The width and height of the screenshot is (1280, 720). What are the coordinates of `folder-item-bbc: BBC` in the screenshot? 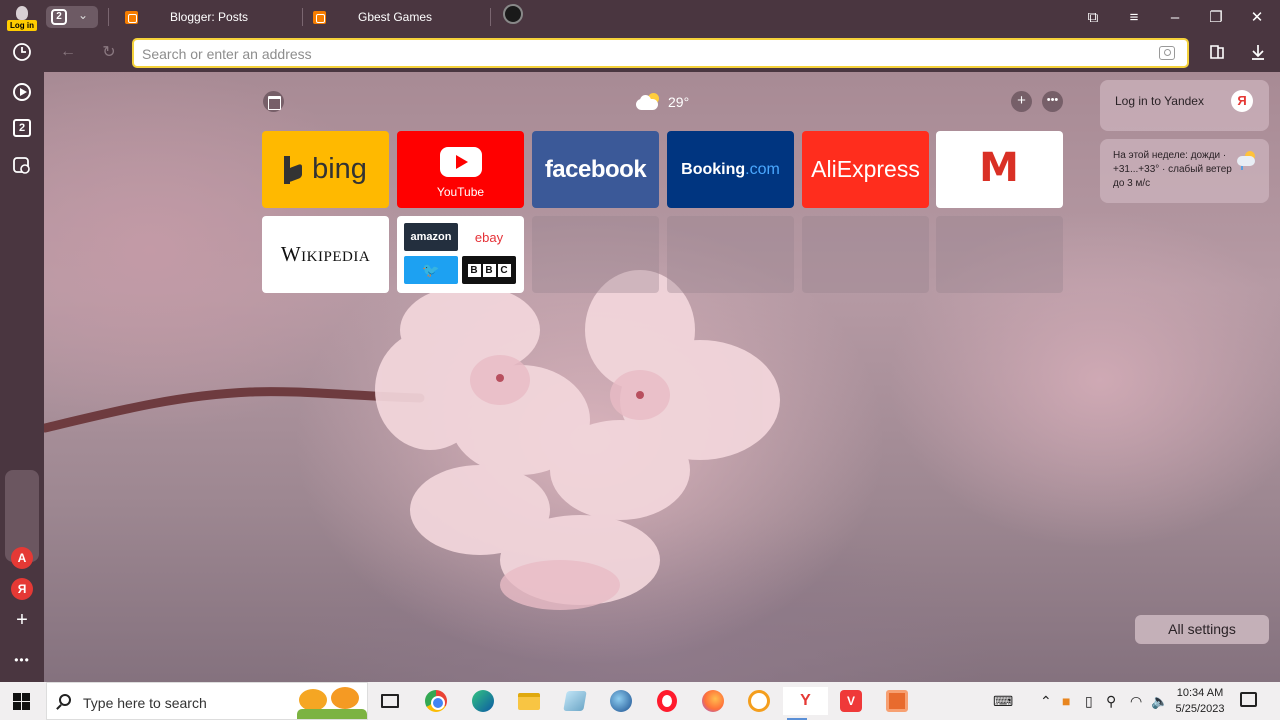 It's located at (489, 270).